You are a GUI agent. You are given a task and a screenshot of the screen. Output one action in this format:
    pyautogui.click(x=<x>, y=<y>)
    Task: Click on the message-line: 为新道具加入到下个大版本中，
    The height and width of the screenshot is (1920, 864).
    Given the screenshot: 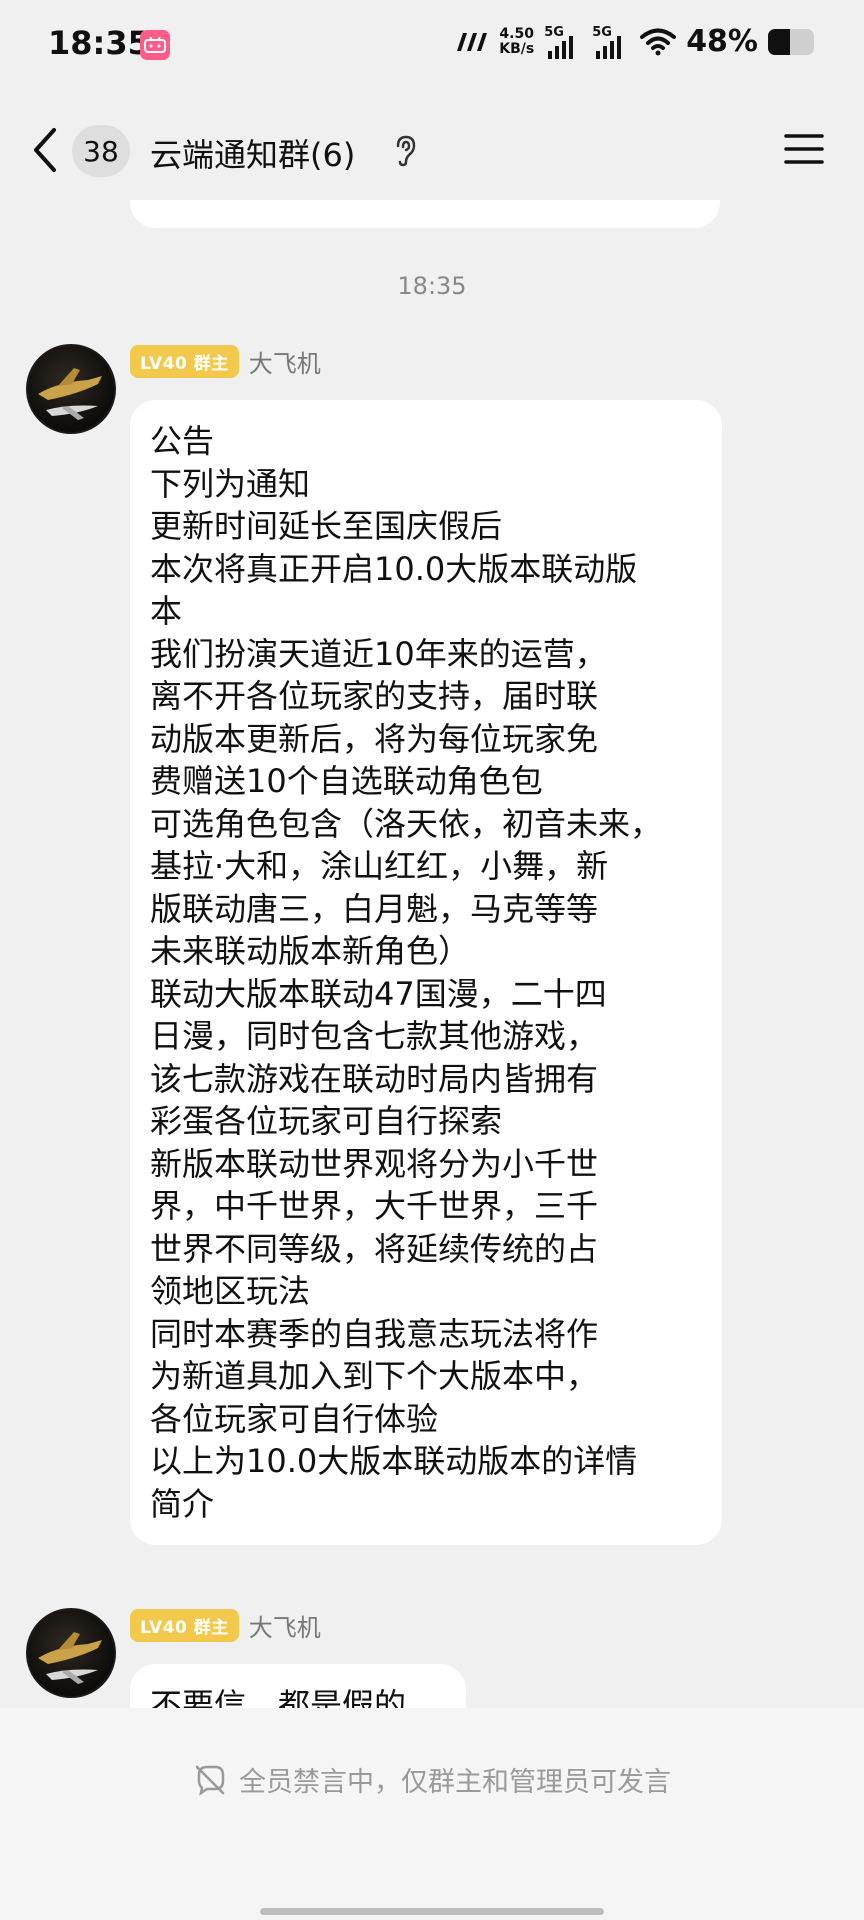 What is the action you would take?
    pyautogui.click(x=374, y=1376)
    